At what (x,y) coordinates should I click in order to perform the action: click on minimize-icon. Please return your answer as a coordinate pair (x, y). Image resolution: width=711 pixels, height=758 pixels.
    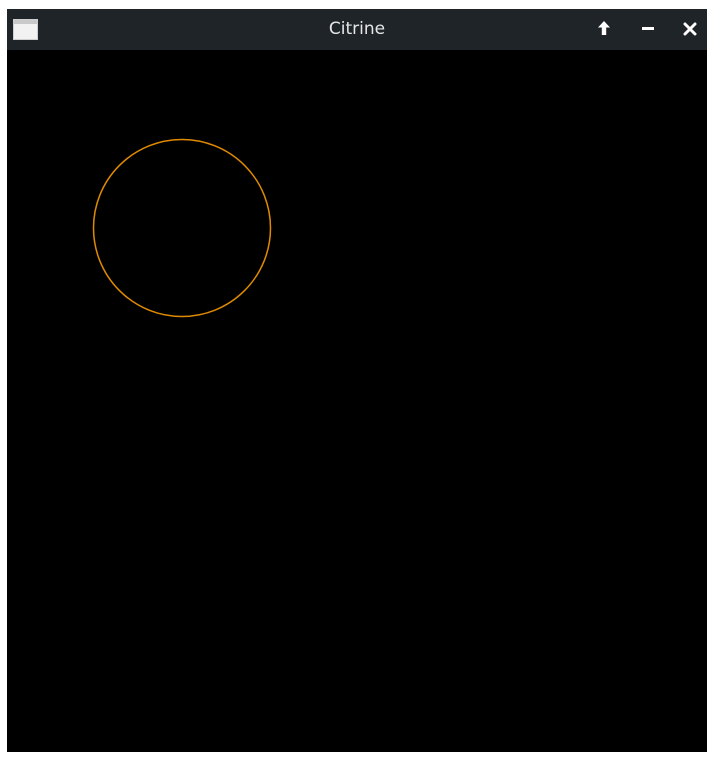
    Looking at the image, I should click on (648, 30).